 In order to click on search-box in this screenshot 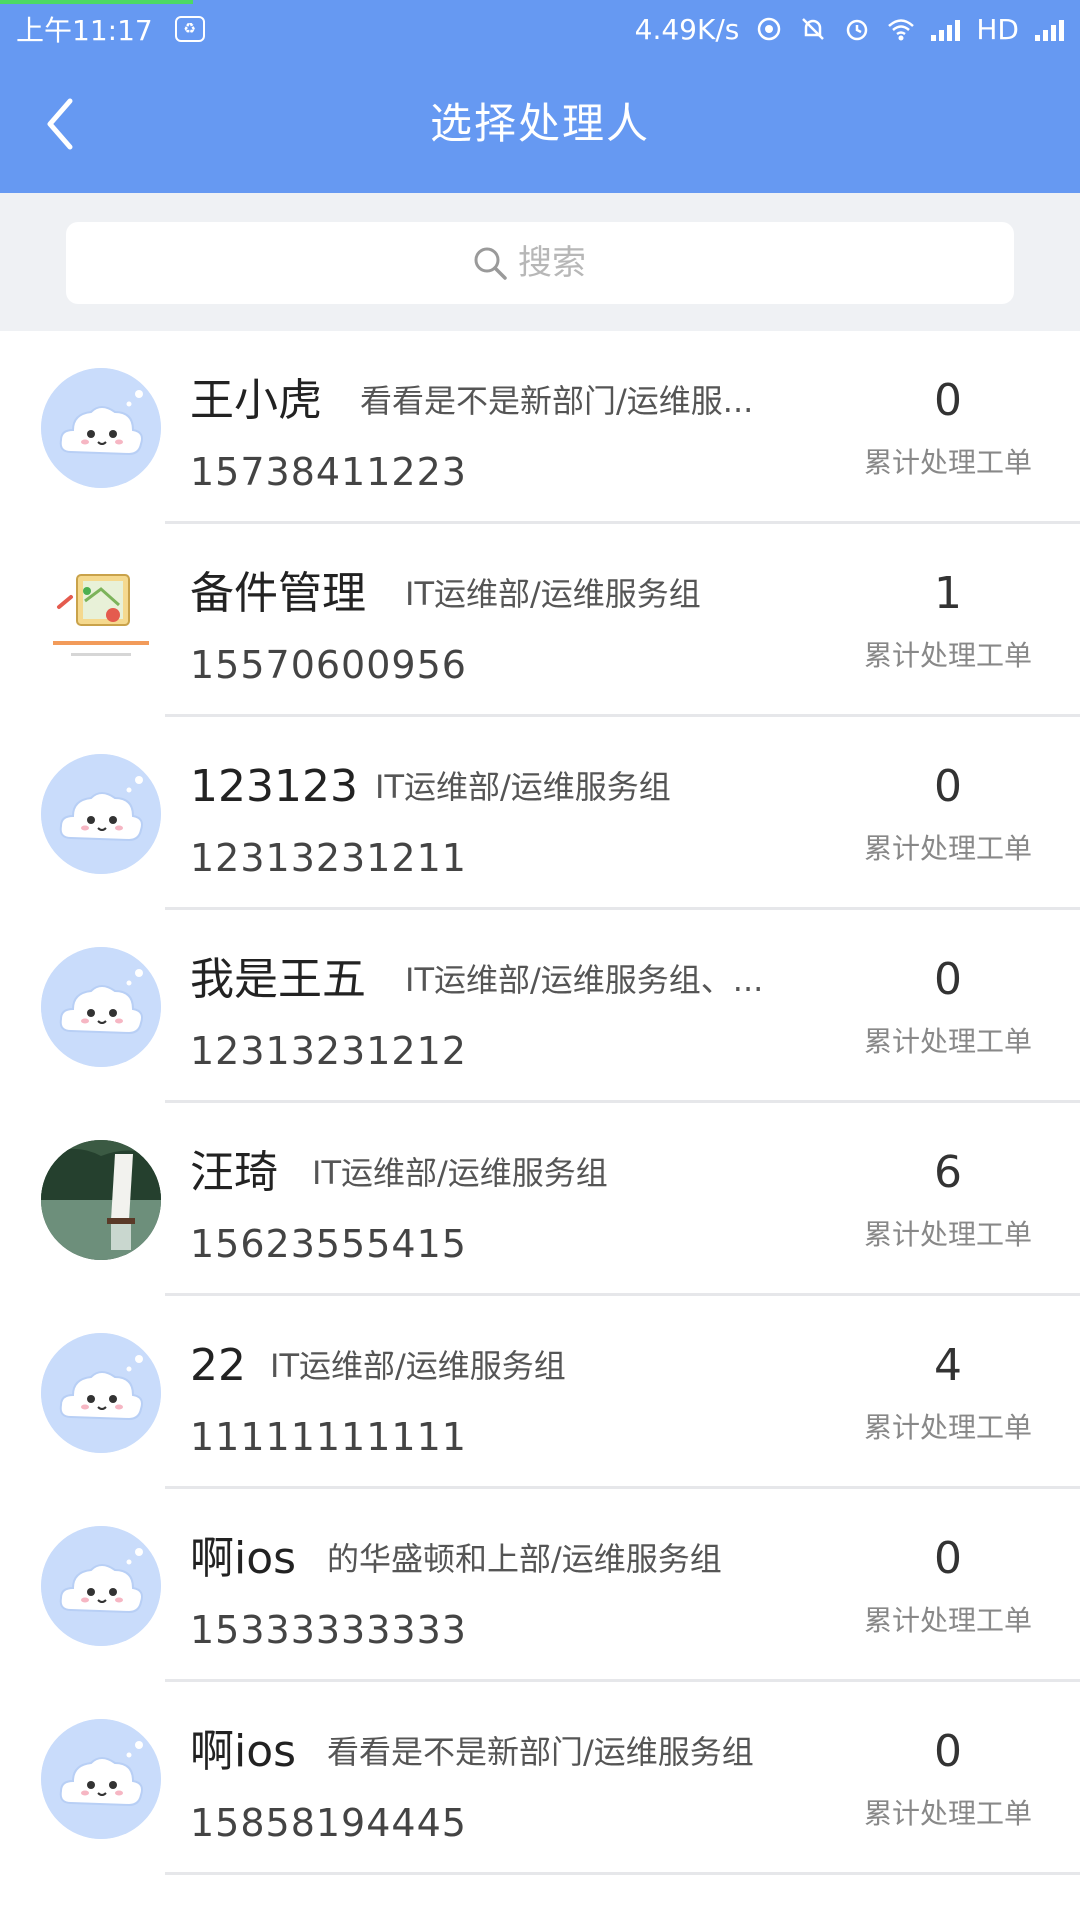, I will do `click(540, 263)`.